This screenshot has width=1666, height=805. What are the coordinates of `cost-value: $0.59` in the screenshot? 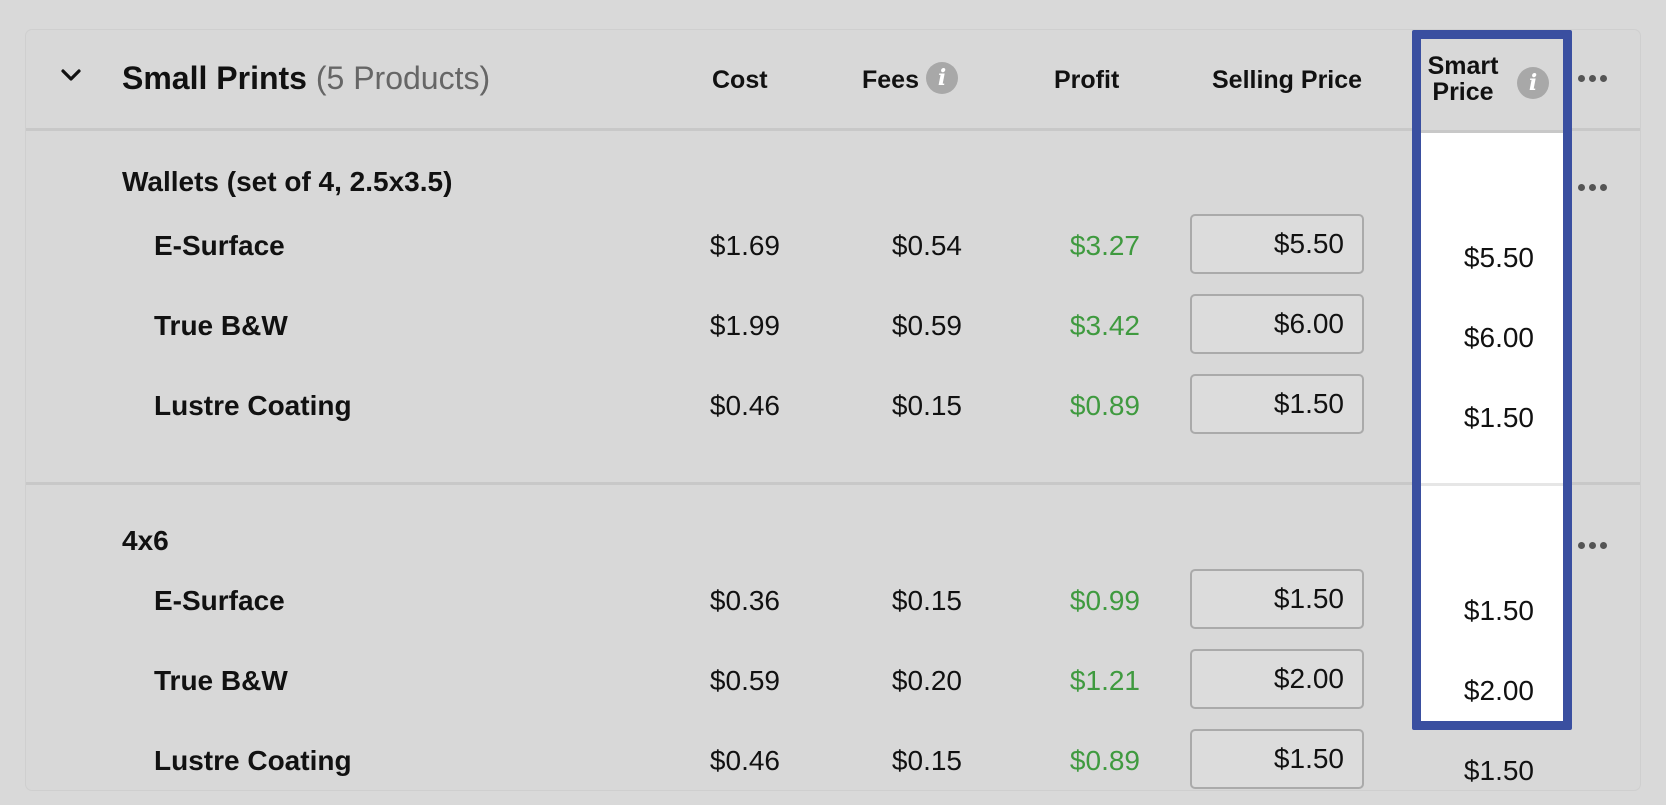 It's located at (744, 680).